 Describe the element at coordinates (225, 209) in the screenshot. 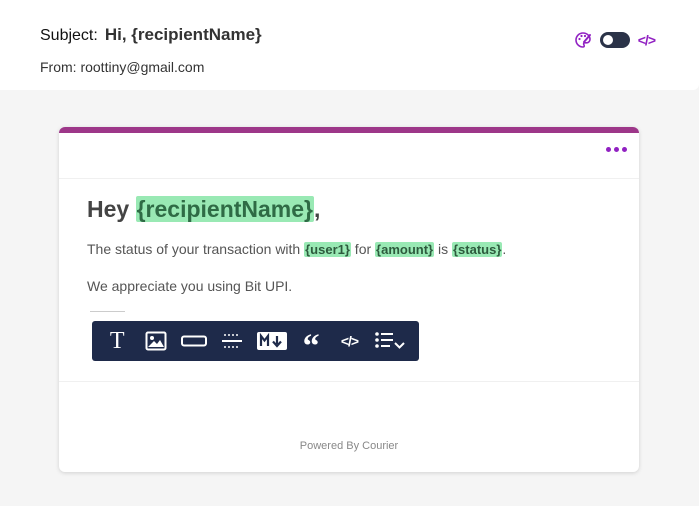

I see `variable-recipient-name: {recipientName}` at that location.